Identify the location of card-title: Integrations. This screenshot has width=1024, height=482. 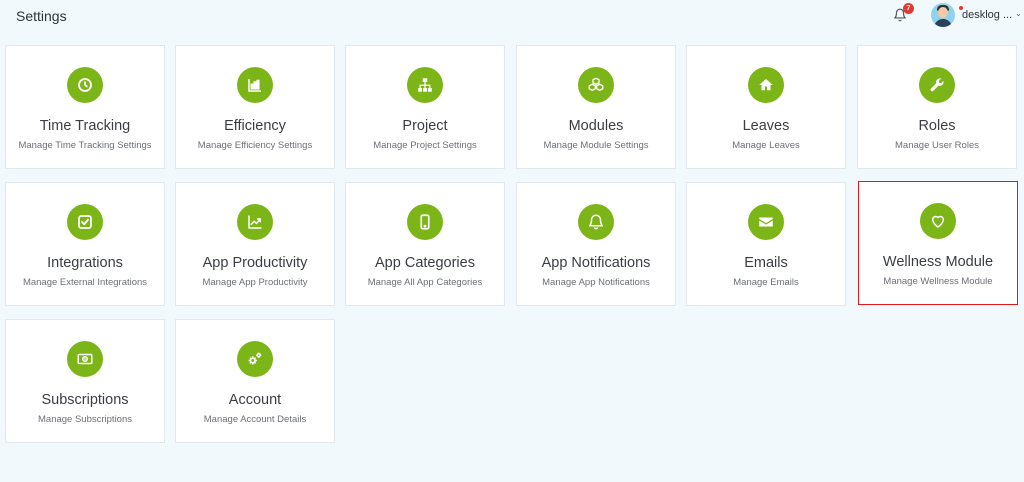
(85, 263).